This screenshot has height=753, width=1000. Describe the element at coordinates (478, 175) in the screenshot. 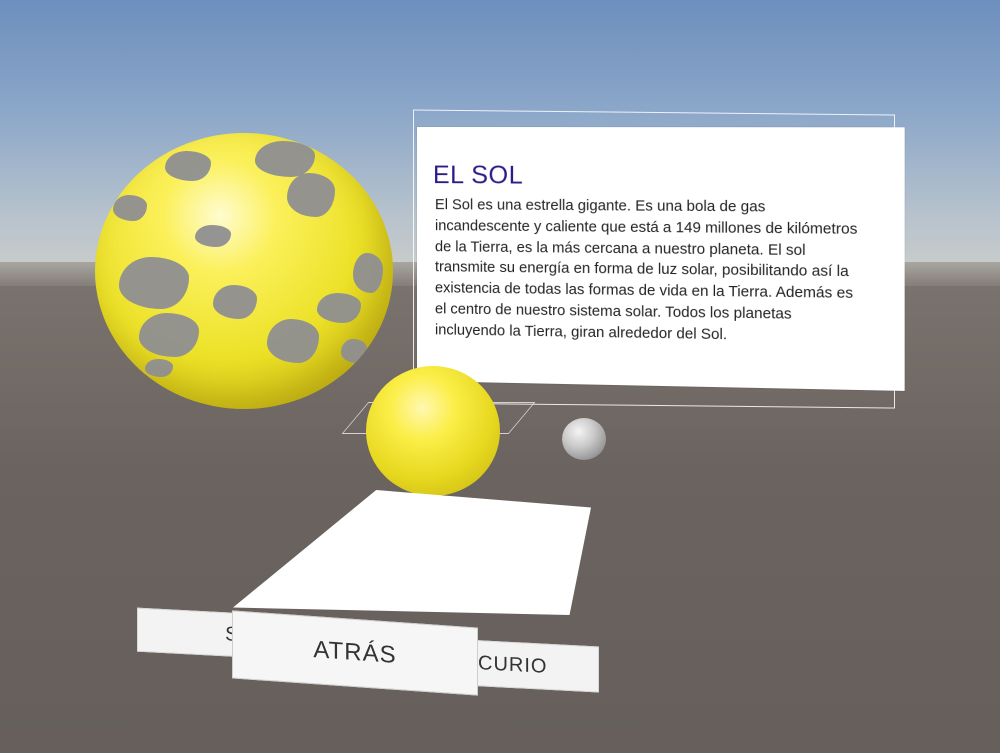

I see `panel-title: EL SOL` at that location.